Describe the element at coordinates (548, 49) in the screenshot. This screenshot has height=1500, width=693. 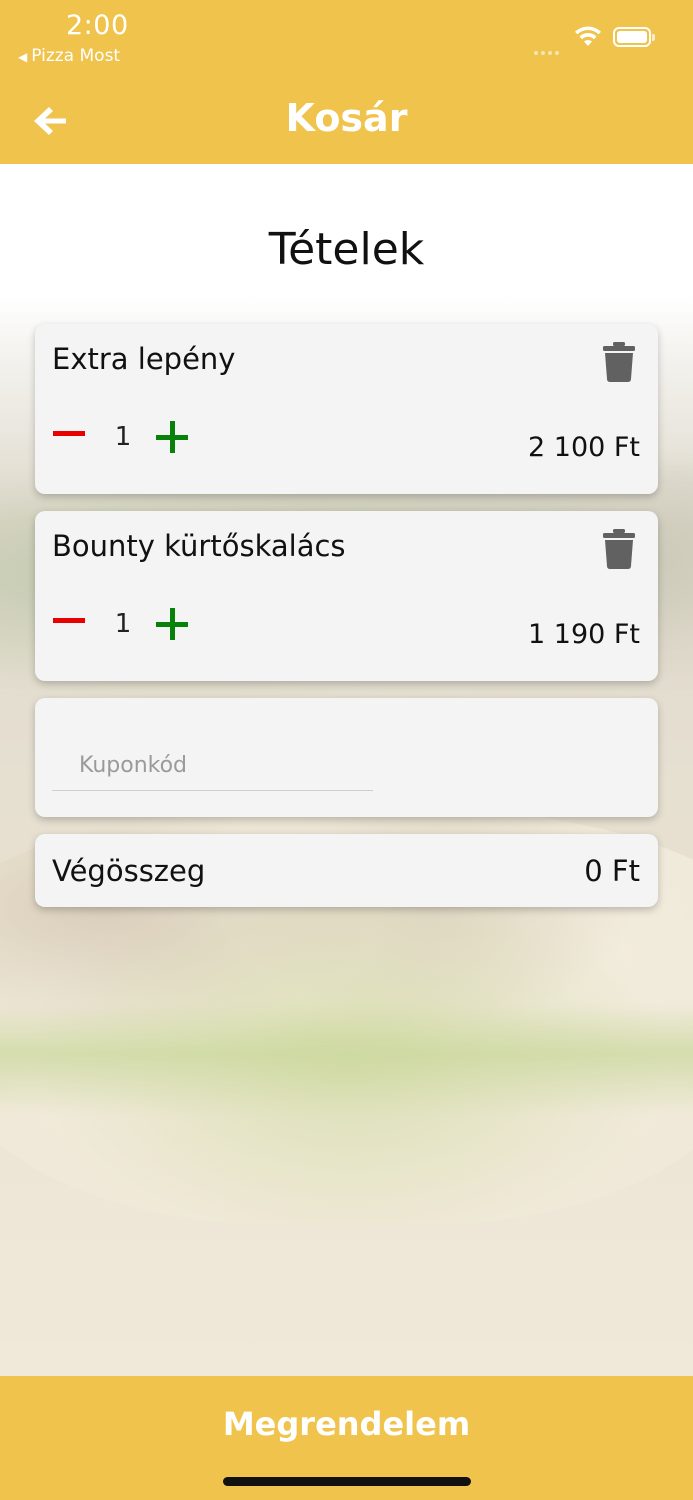
I see `cellular-signal-icon` at that location.